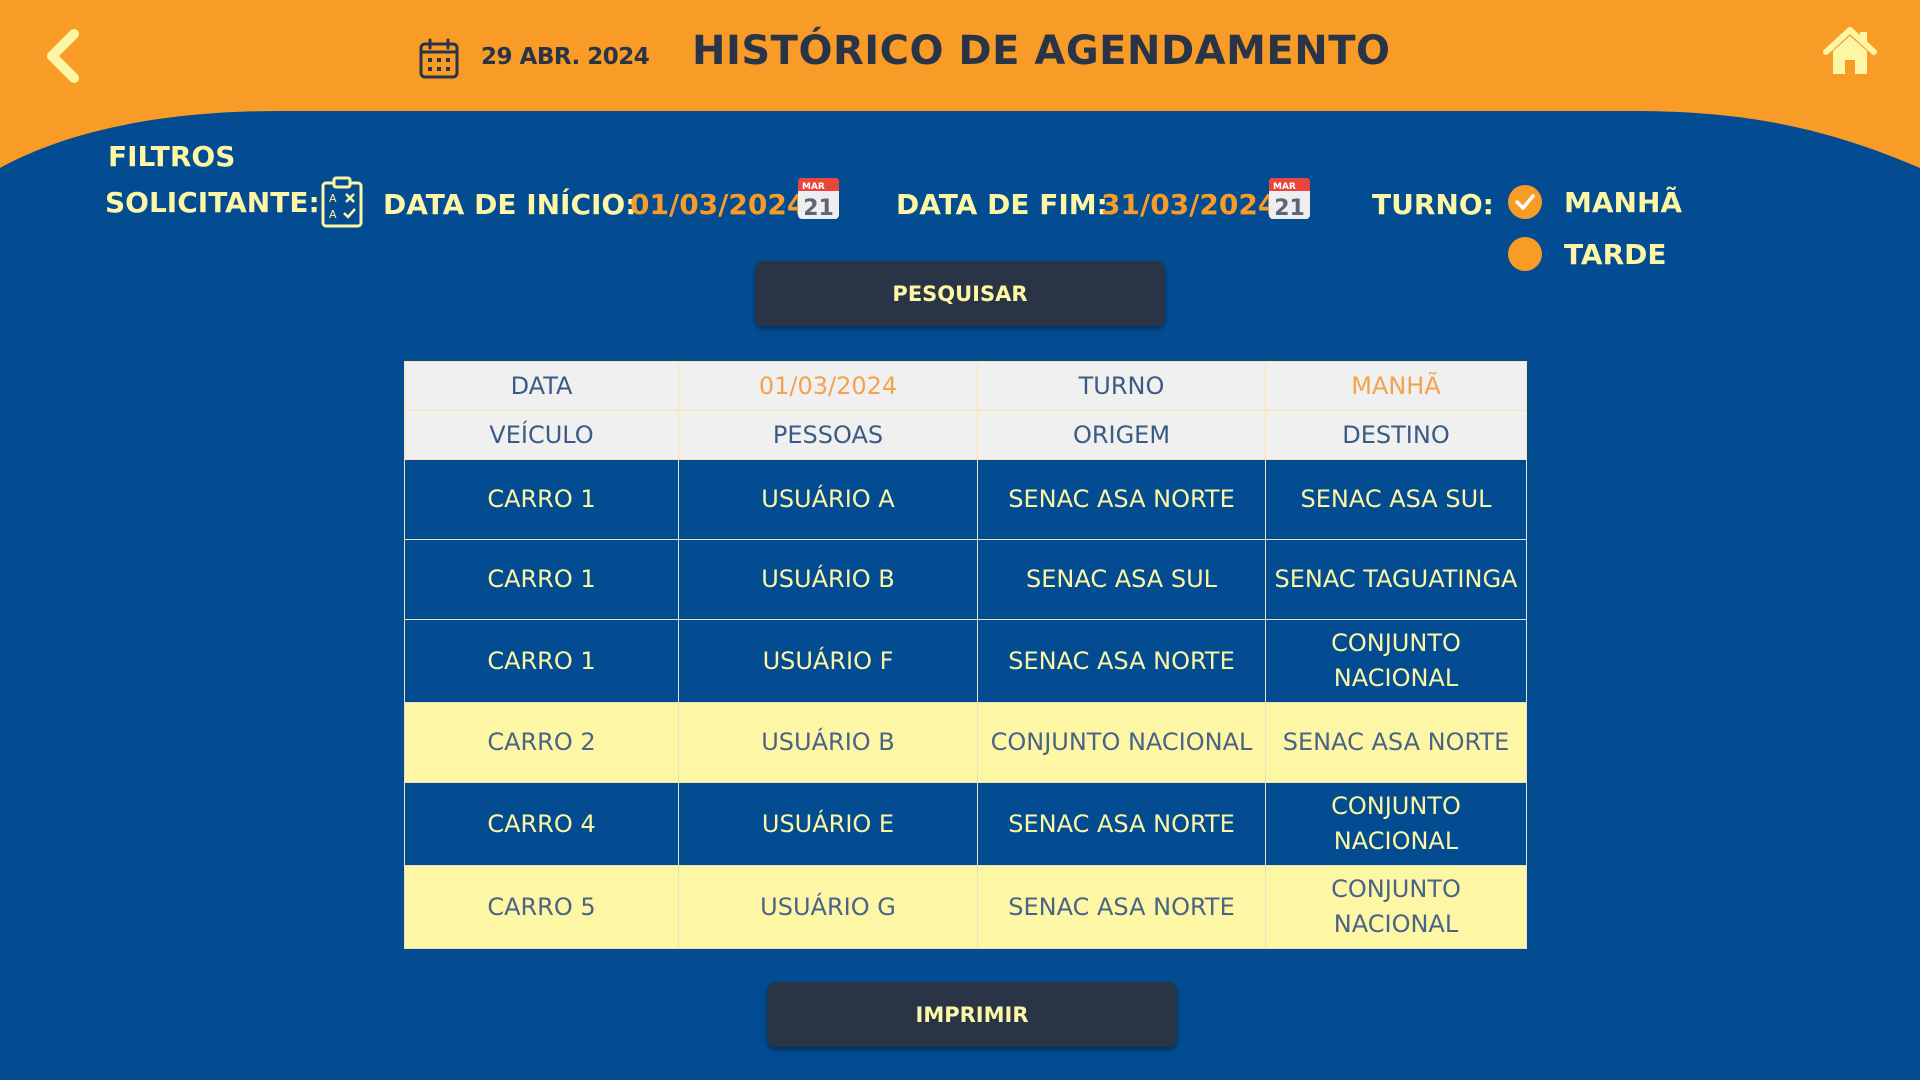 The image size is (1920, 1080). What do you see at coordinates (1433, 204) in the screenshot?
I see `shift-label: TURNO:` at bounding box center [1433, 204].